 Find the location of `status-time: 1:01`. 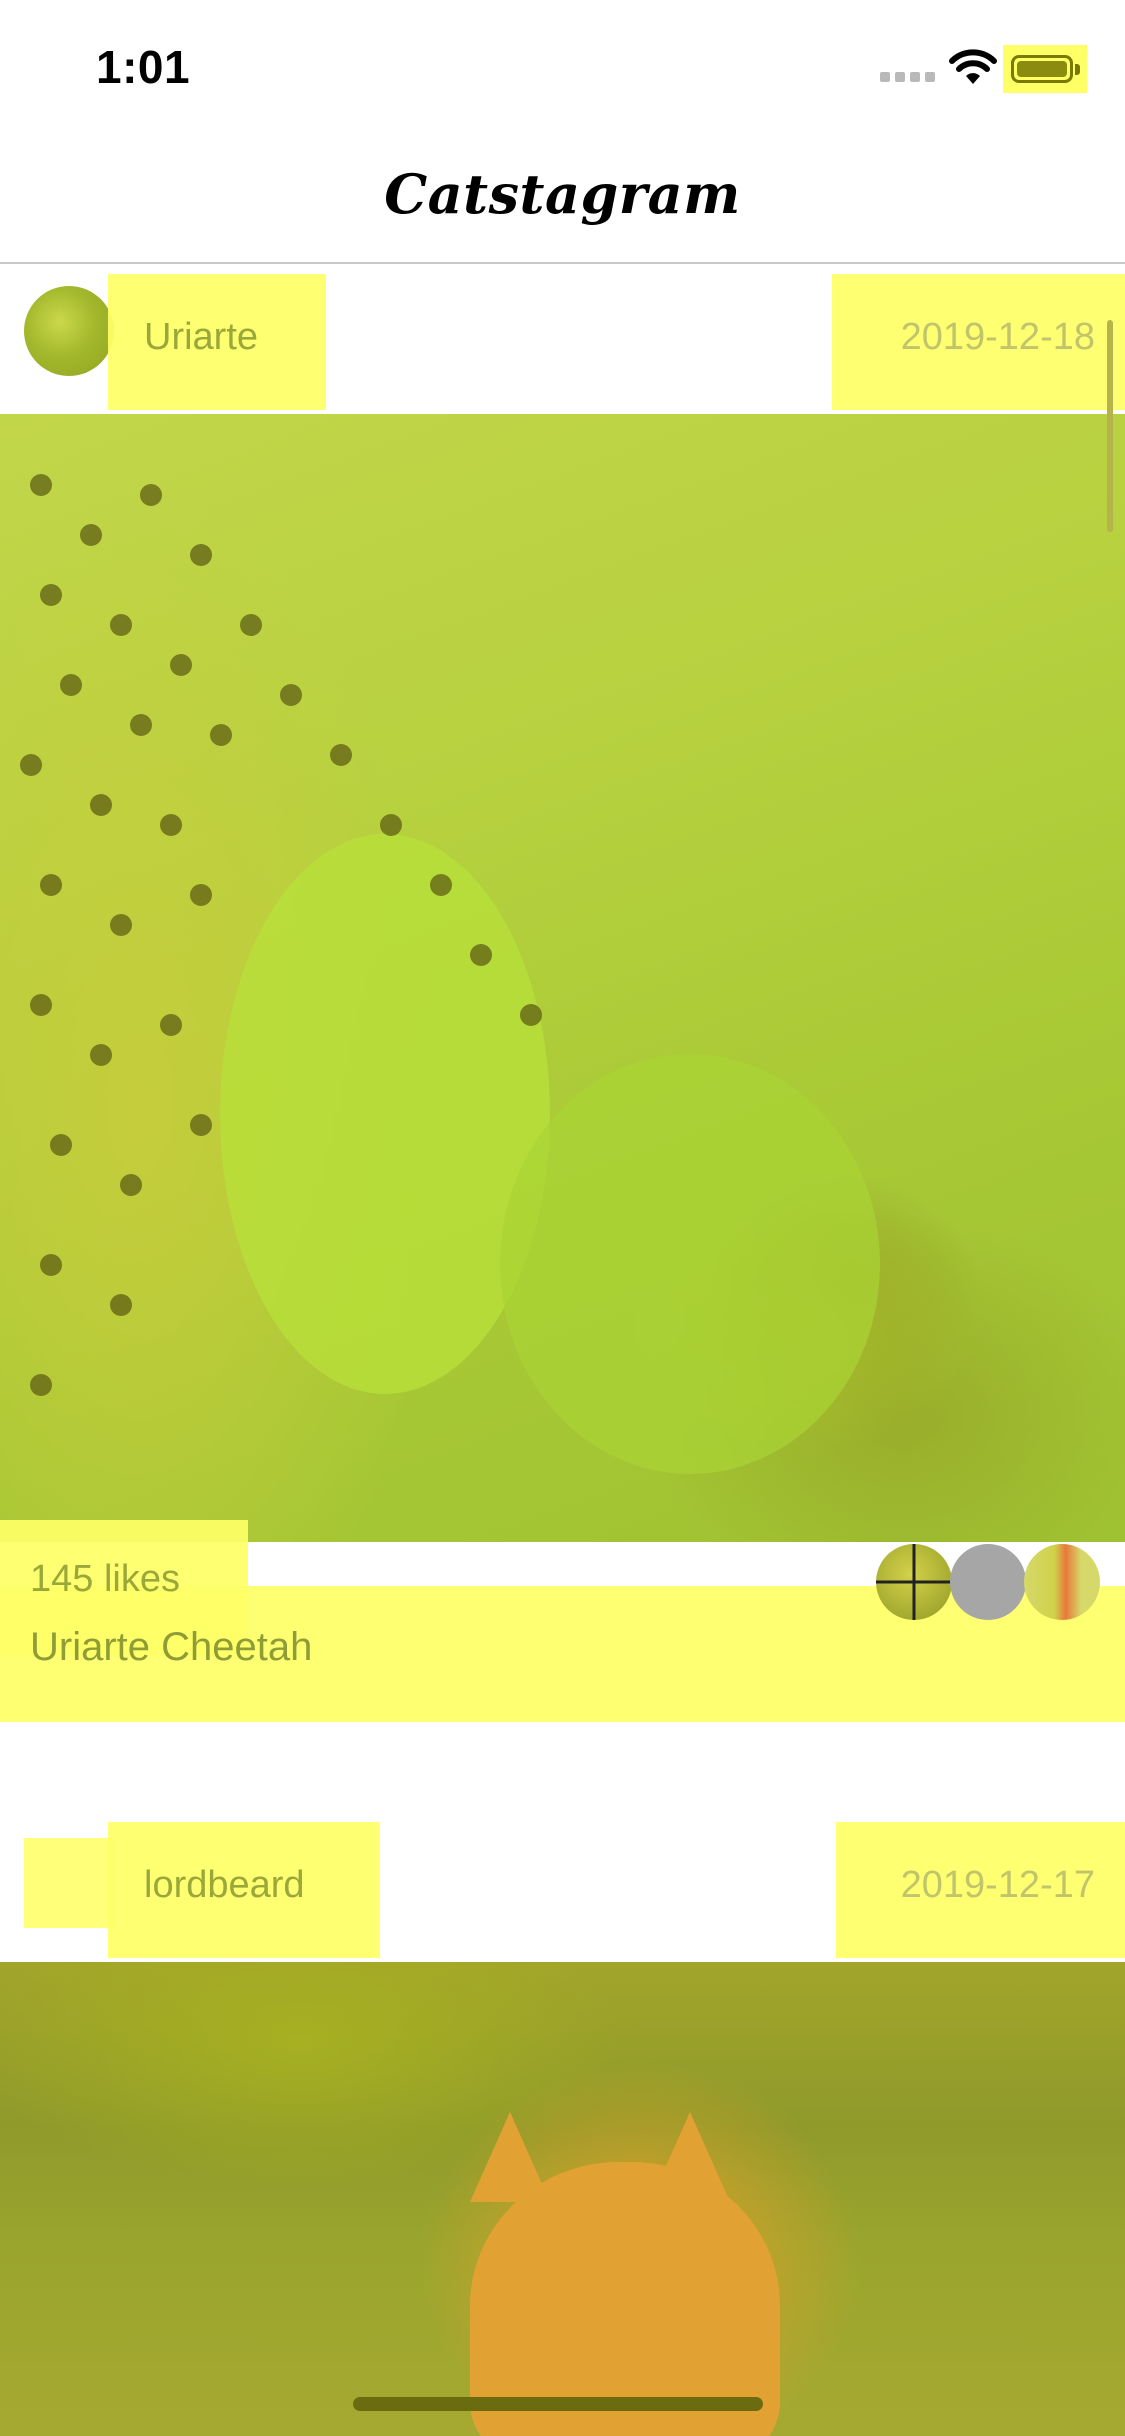

status-time: 1:01 is located at coordinates (143, 67).